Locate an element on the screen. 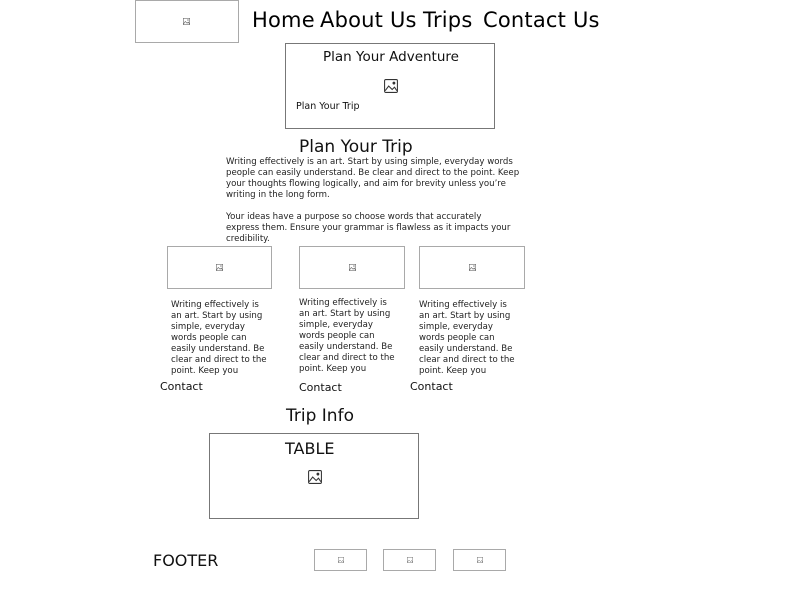 The width and height of the screenshot is (800, 600). nav-contact-us-link: Contact Us is located at coordinates (541, 20).